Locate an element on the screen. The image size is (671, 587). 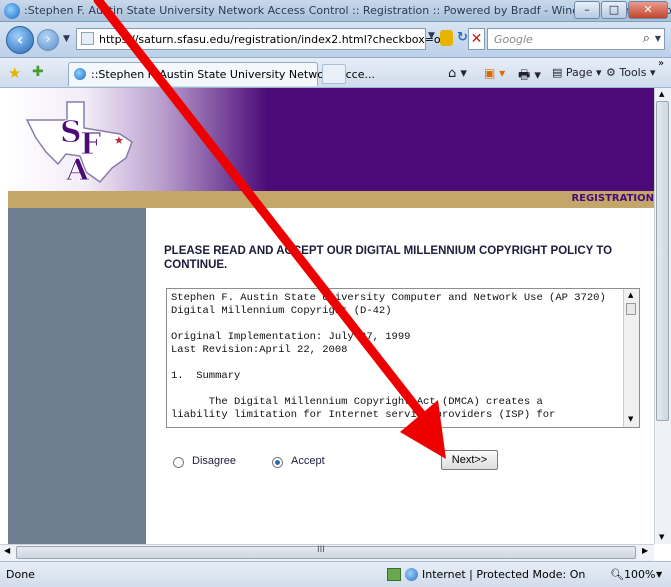
page-menu-icon: ▤ is located at coordinates (559, 72).